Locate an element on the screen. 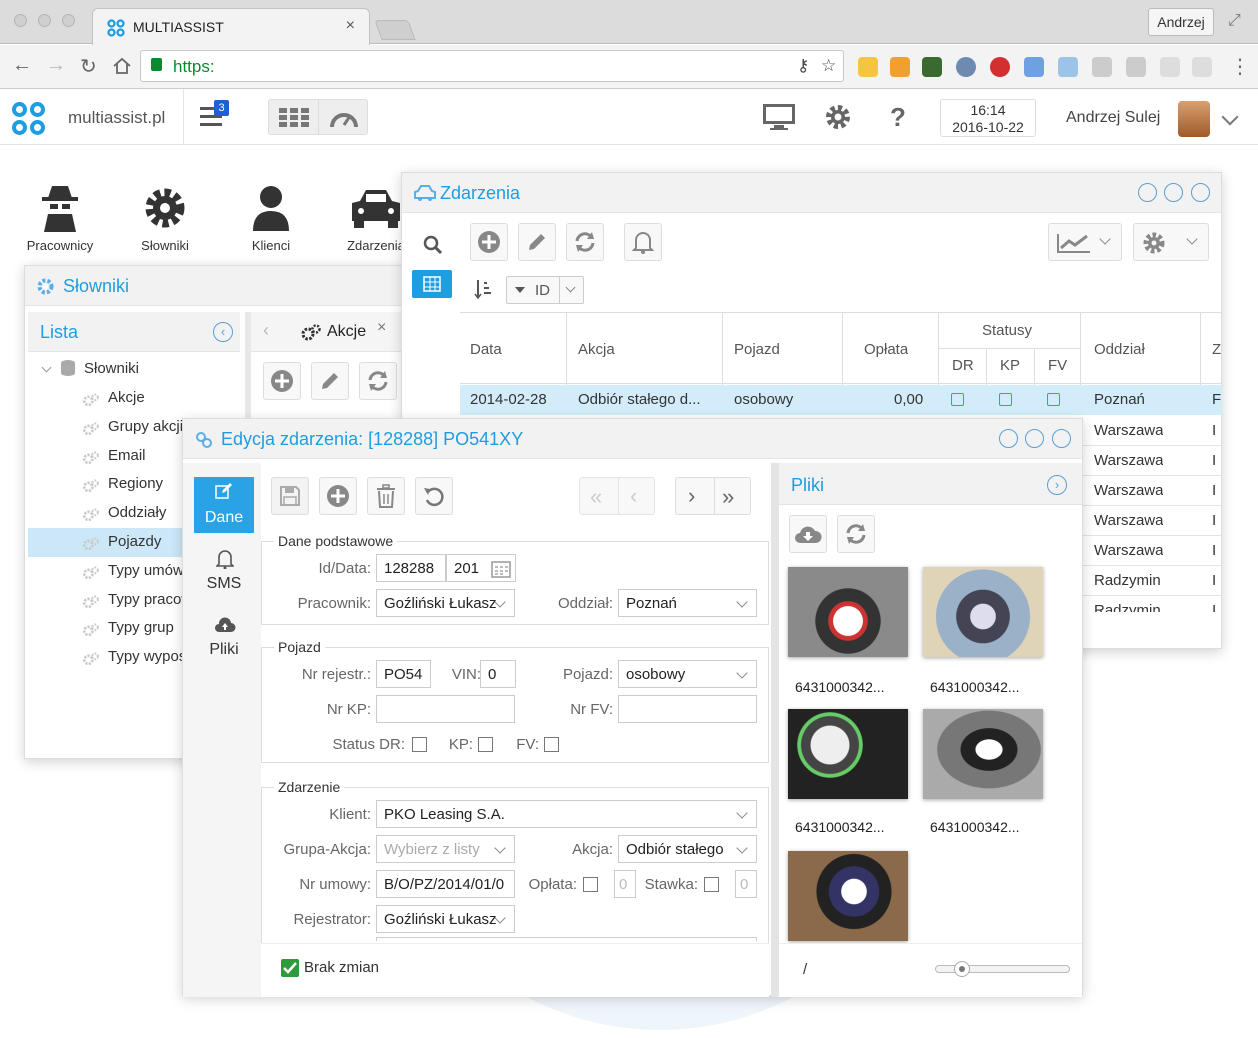 The width and height of the screenshot is (1258, 1038). refresh-files-button is located at coordinates (856, 534).